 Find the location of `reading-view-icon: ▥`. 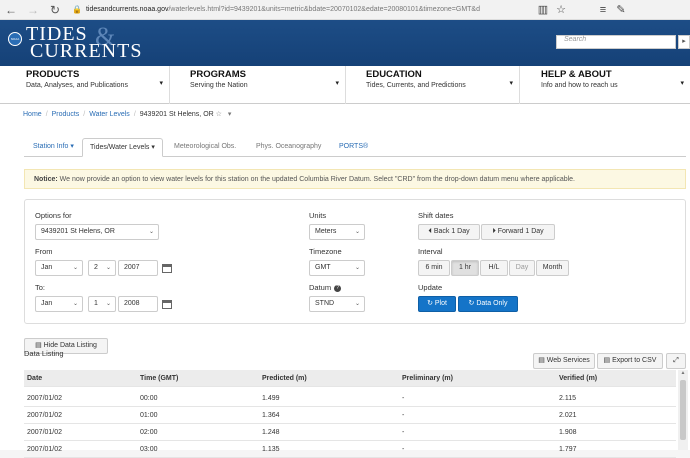

reading-view-icon: ▥ is located at coordinates (543, 10).